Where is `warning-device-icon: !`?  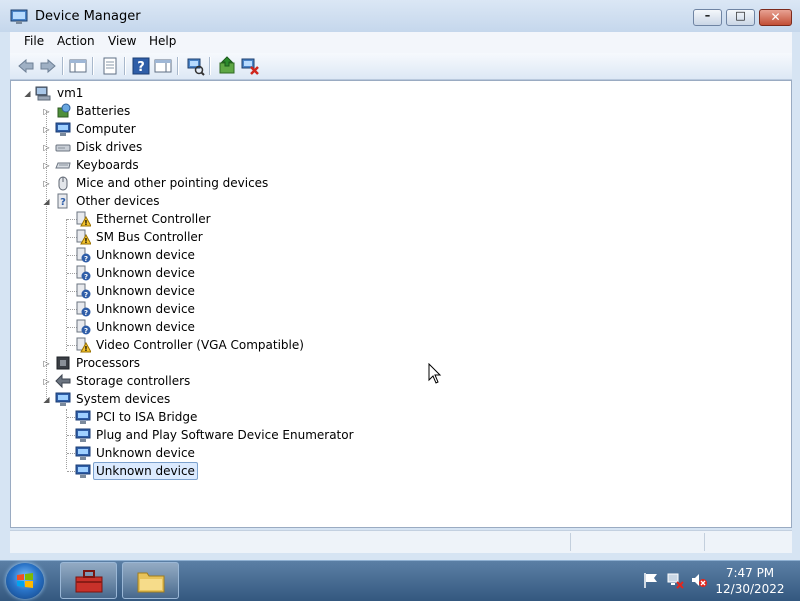
warning-device-icon: ! is located at coordinates (83, 237).